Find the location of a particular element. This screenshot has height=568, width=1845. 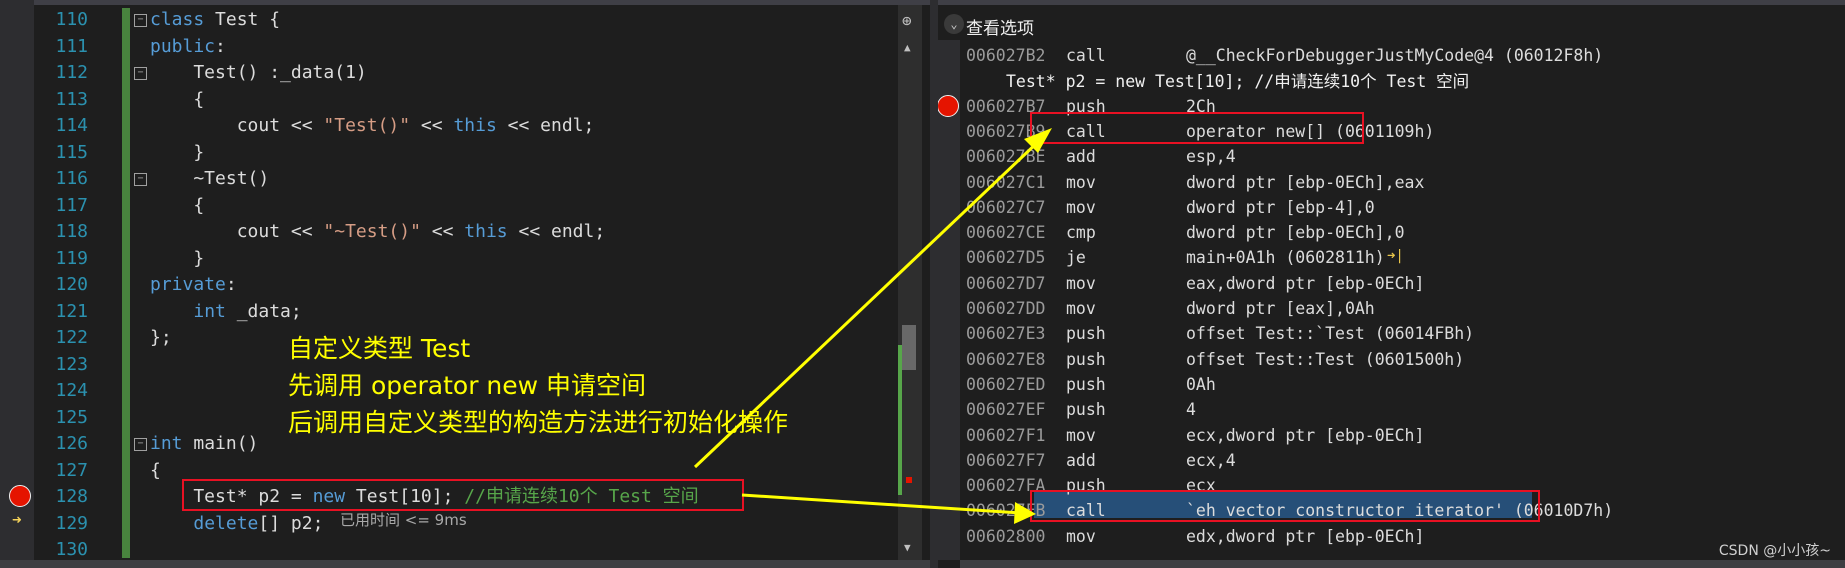

view-options-chevron-icon: ⌄ is located at coordinates (954, 24).